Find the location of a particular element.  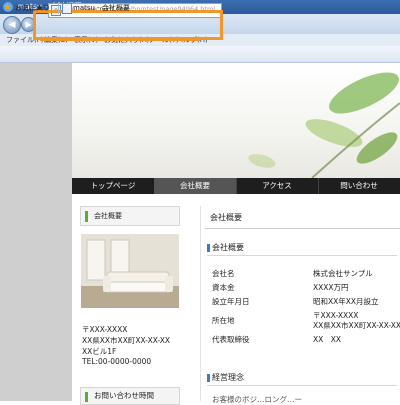

nav-top-page: トップページ is located at coordinates (113, 186).